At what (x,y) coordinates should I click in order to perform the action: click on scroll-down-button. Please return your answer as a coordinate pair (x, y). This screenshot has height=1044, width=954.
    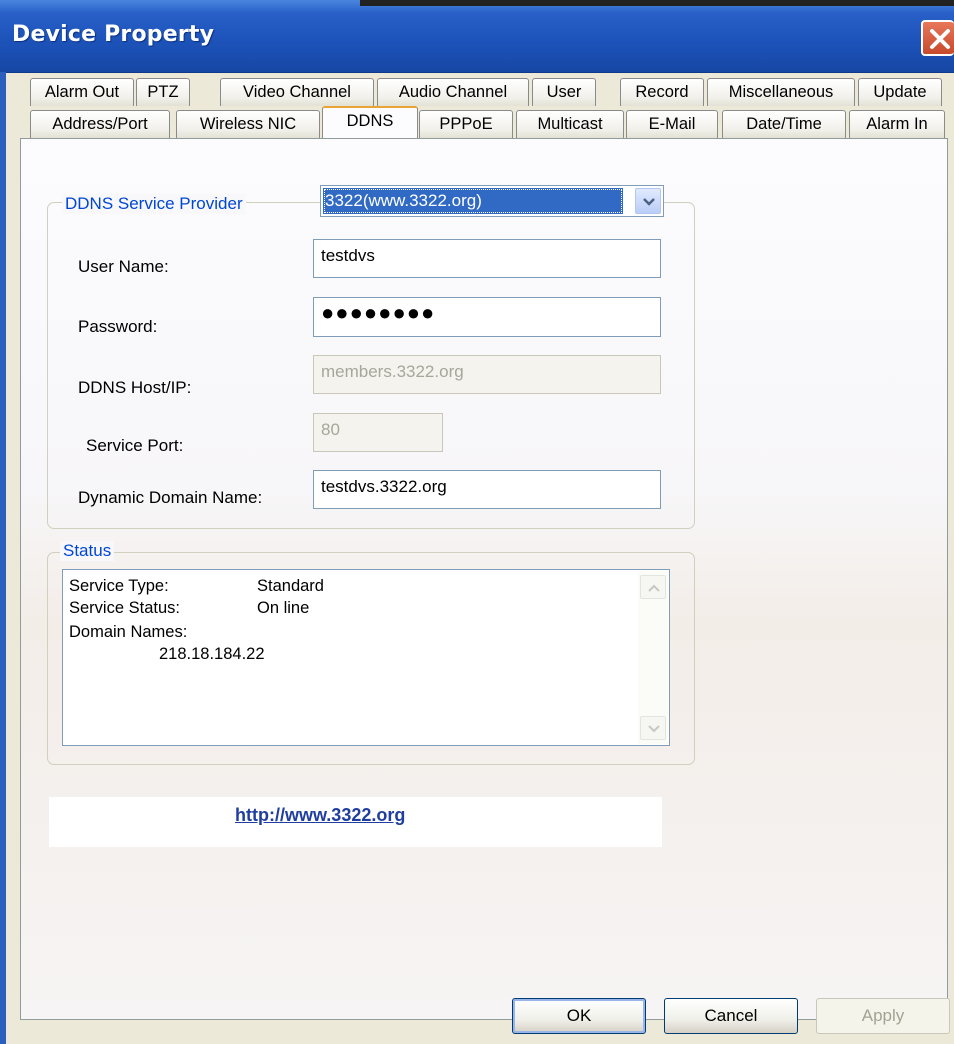
    Looking at the image, I should click on (653, 728).